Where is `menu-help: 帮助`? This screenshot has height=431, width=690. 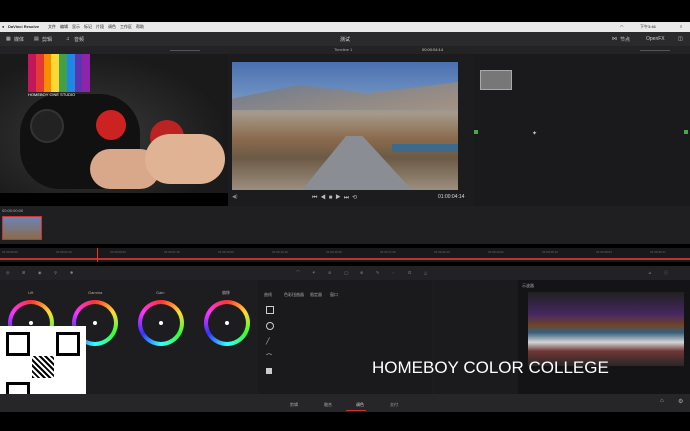
menu-help: 帮助 is located at coordinates (140, 27).